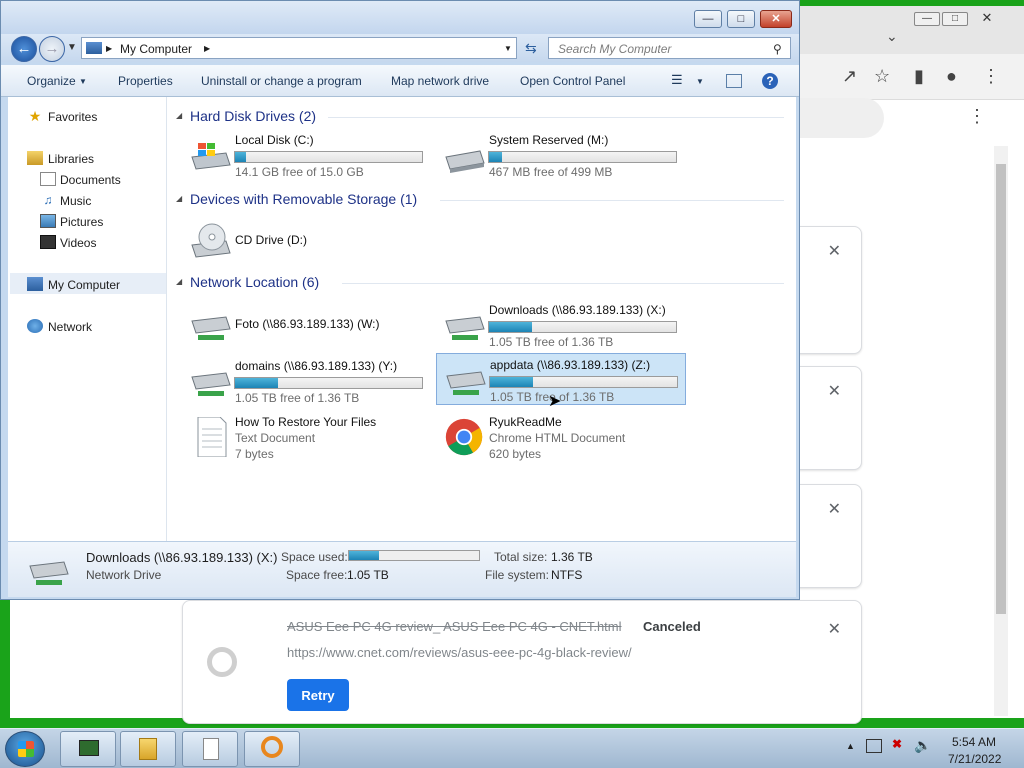 The height and width of the screenshot is (768, 1024). I want to click on documents-icon, so click(48, 179).